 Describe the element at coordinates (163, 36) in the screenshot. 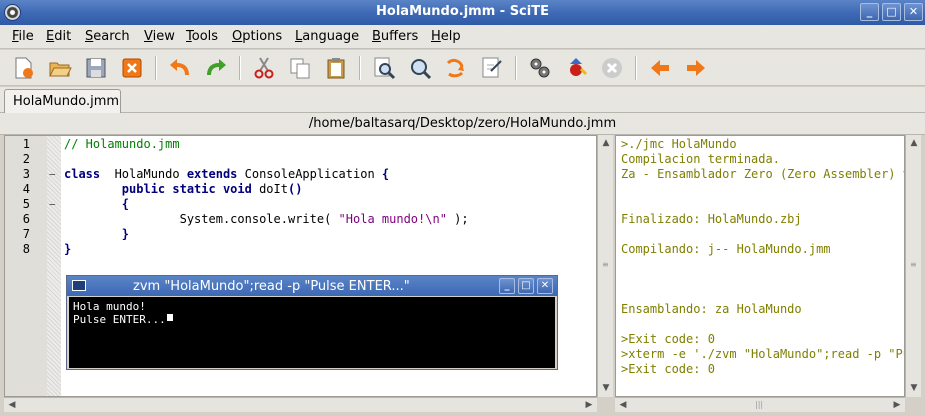

I see `menu-label: iew` at that location.